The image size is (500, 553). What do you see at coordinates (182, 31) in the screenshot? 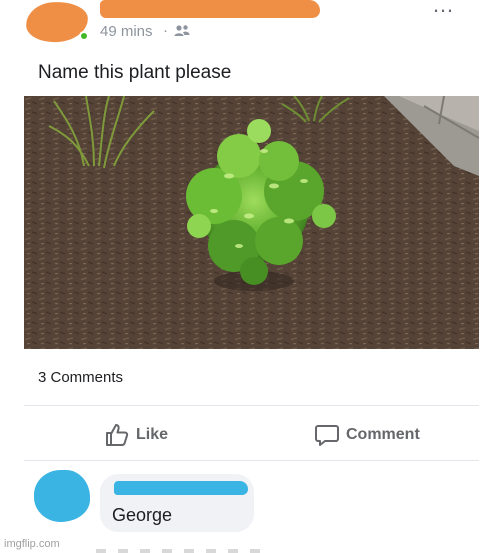
I see `friends-icon` at bounding box center [182, 31].